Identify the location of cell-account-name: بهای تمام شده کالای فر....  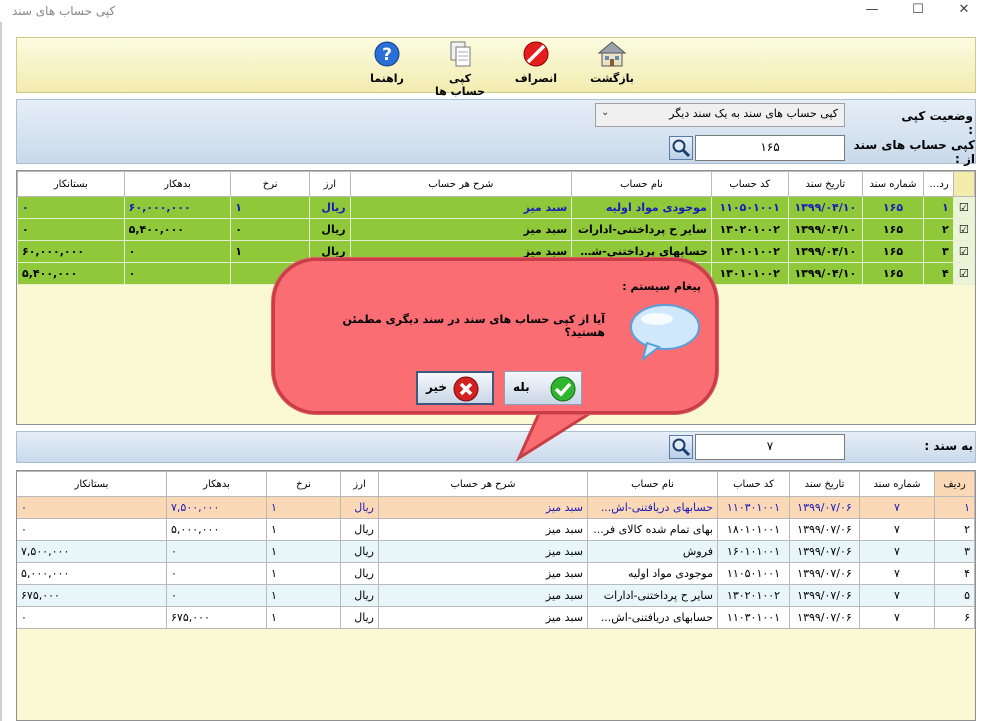
(652, 529).